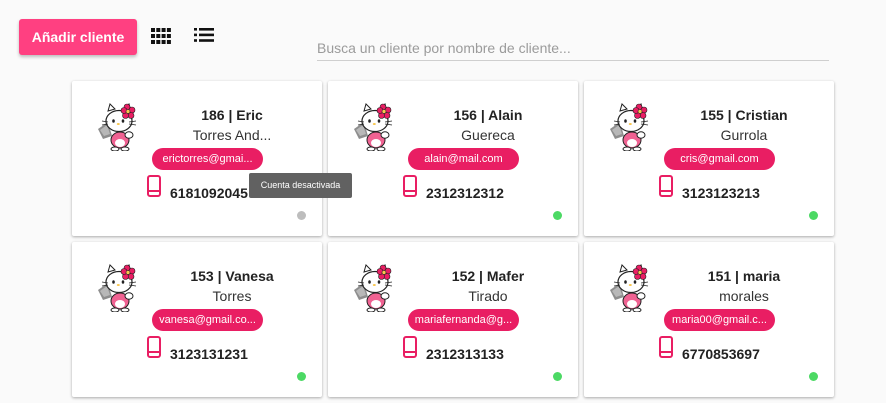  What do you see at coordinates (209, 193) in the screenshot?
I see `phone-number: 6181092045` at bounding box center [209, 193].